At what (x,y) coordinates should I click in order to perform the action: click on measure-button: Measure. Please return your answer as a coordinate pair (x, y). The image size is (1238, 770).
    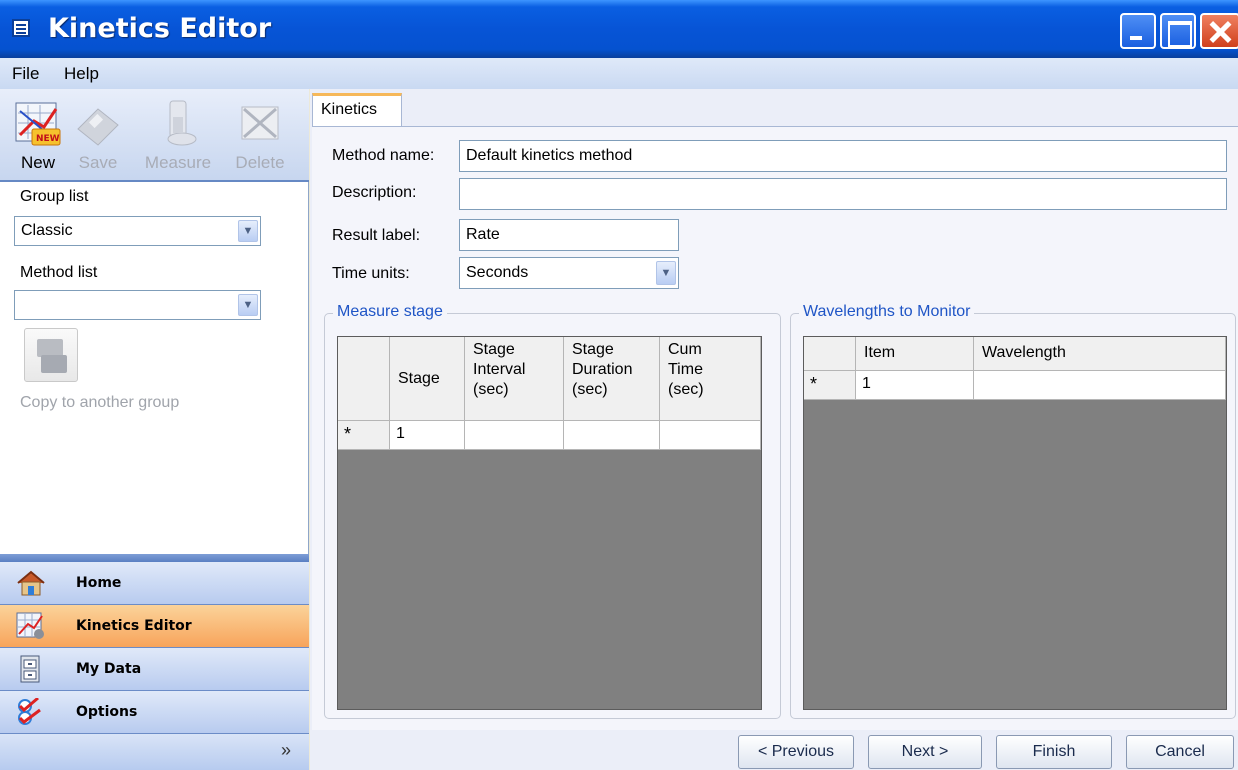
    Looking at the image, I should click on (178, 136).